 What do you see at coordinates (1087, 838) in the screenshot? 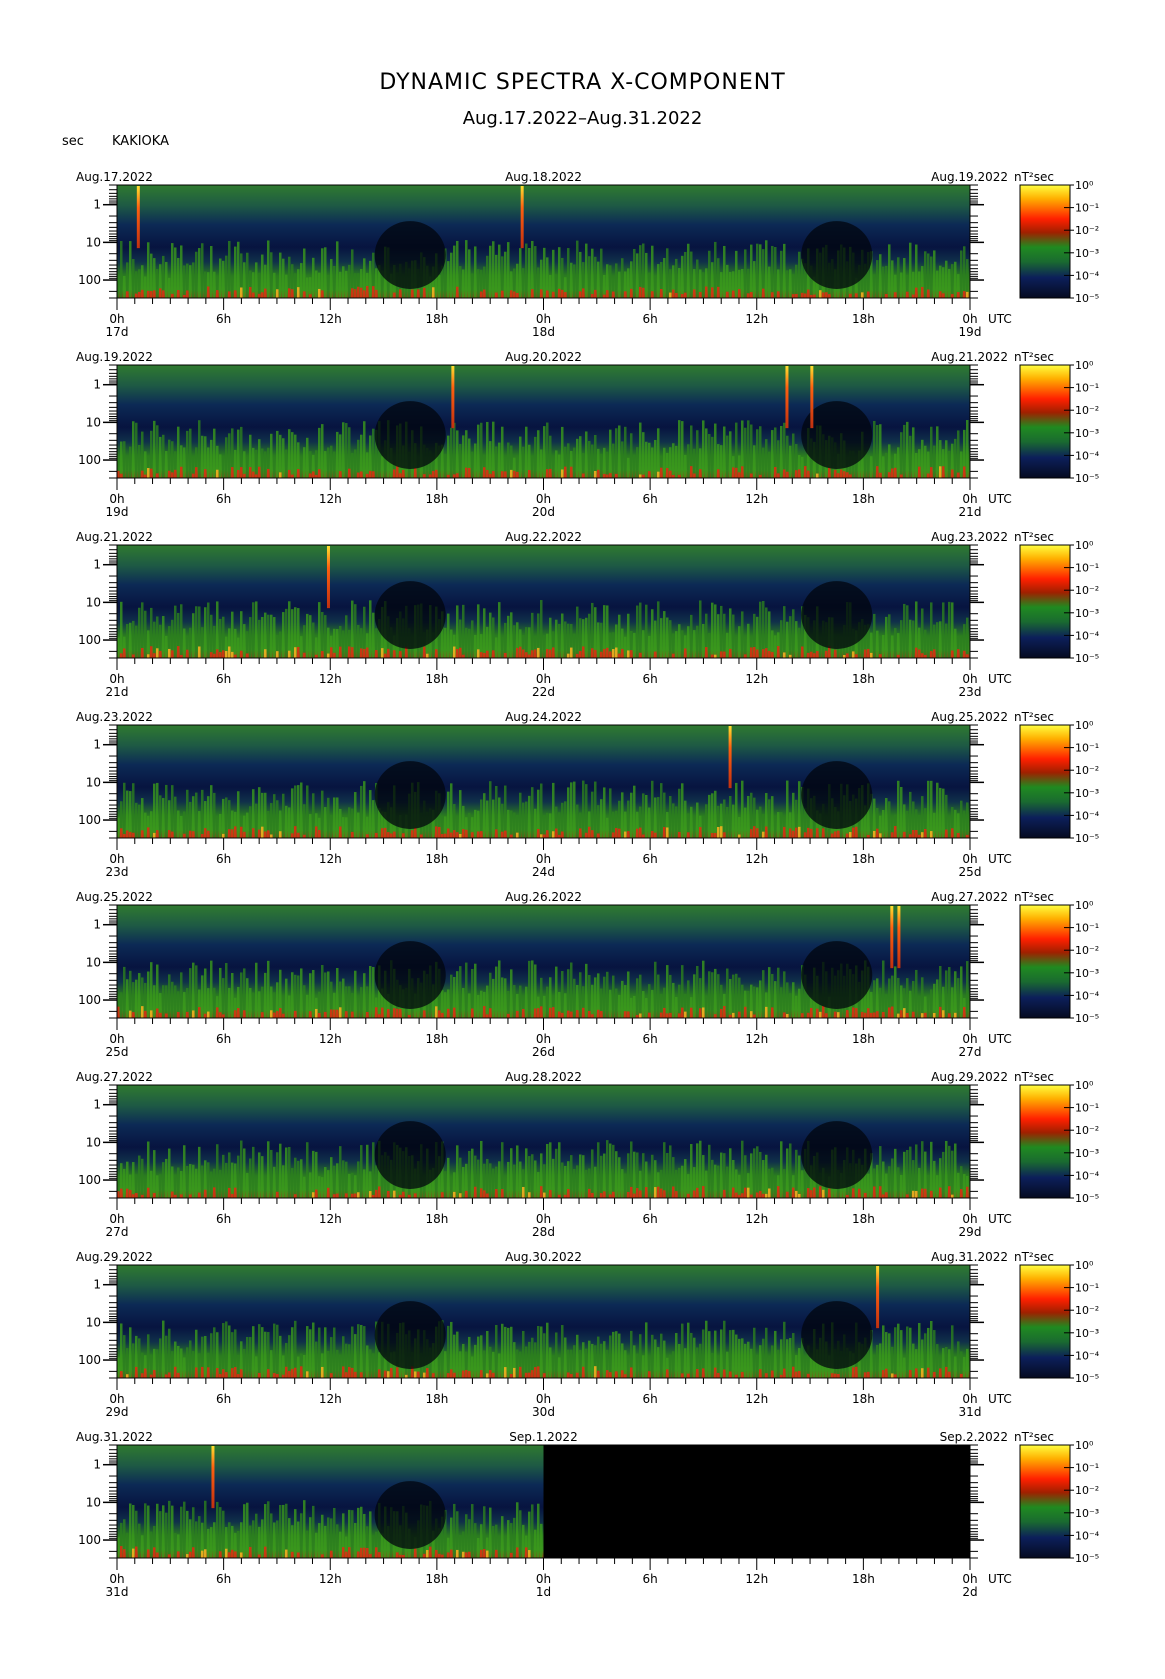
I see `colorbar-tick-label: 10⁻⁵` at bounding box center [1087, 838].